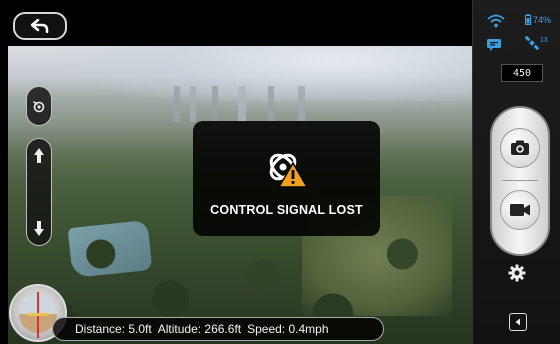 Image resolution: width=560 pixels, height=344 pixels. Describe the element at coordinates (542, 19) in the screenshot. I see `battery-text: 74%` at that location.